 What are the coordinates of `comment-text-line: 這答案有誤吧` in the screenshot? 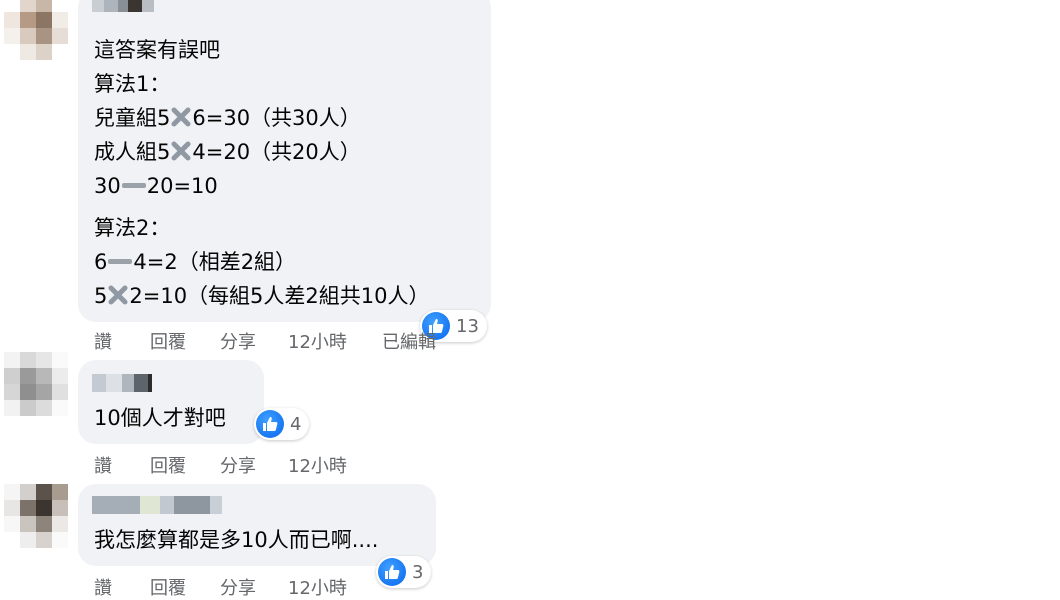 It's located at (157, 50).